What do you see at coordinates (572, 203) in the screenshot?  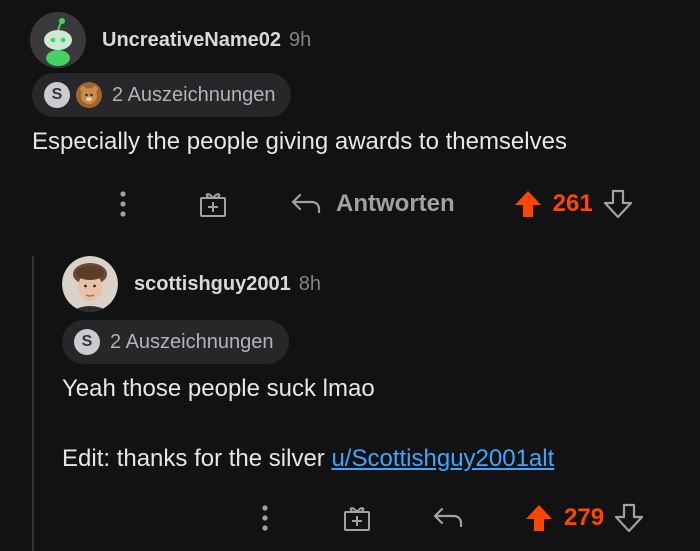 I see `score: 261` at bounding box center [572, 203].